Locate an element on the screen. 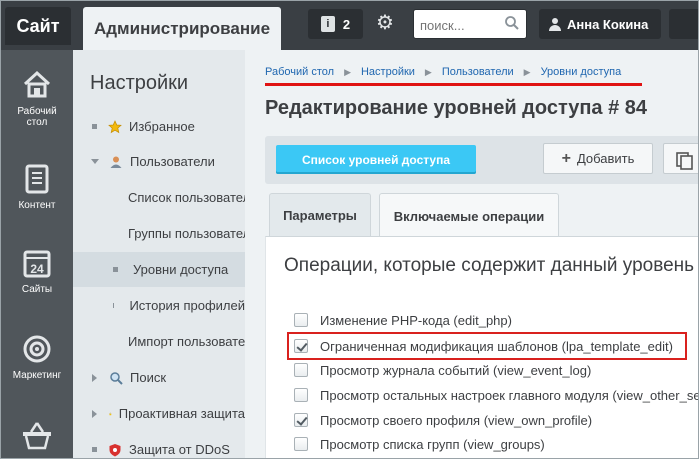  add-button: + Добавить is located at coordinates (598, 158).